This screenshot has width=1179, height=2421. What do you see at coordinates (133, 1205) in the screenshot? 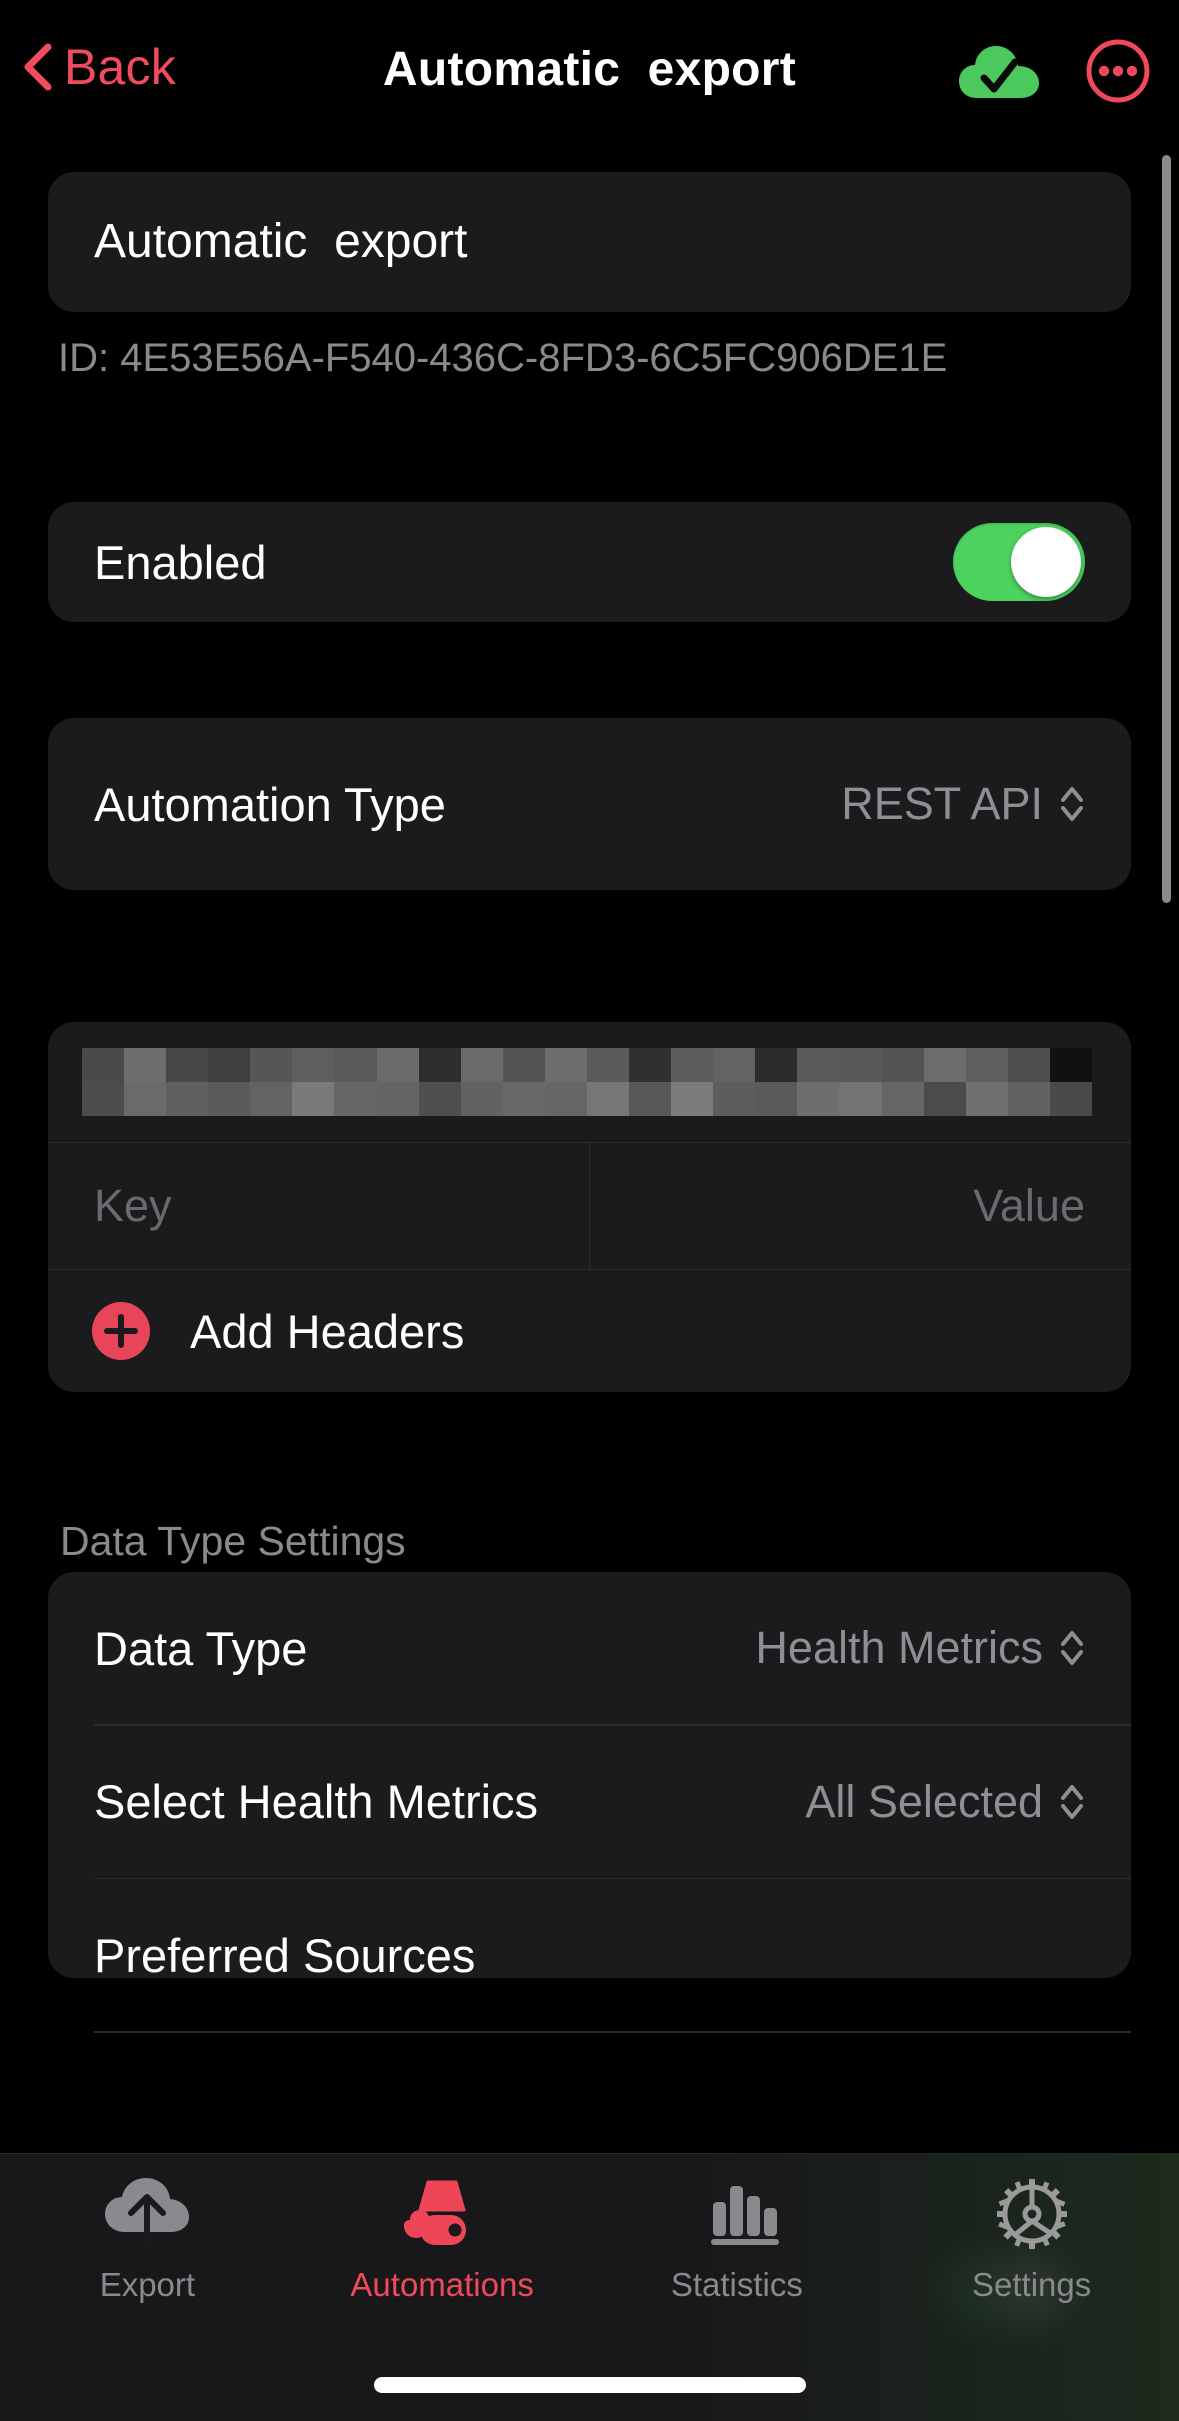
I see `header-key-placeholder: Key` at bounding box center [133, 1205].